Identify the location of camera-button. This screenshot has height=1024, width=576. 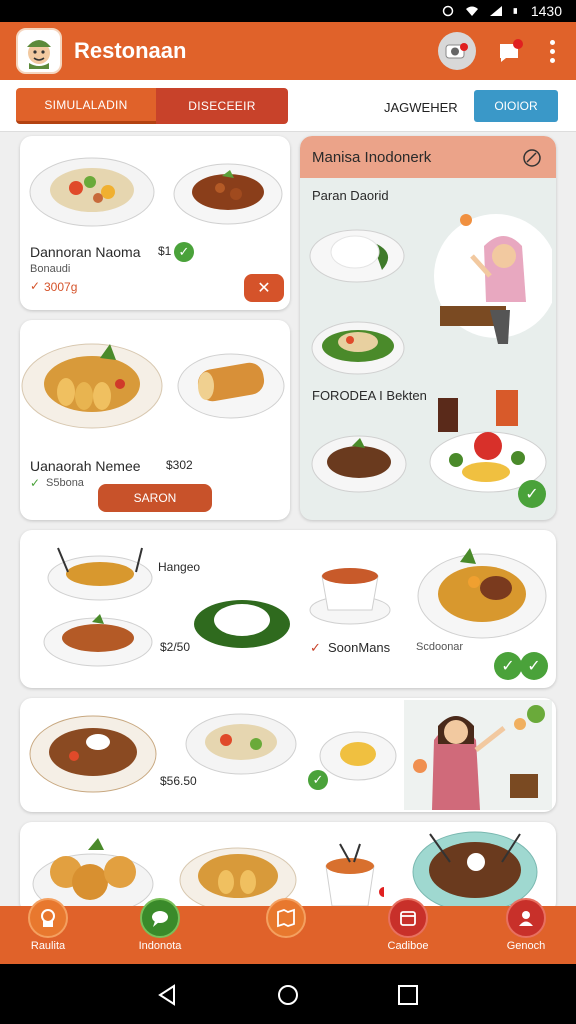
(457, 51).